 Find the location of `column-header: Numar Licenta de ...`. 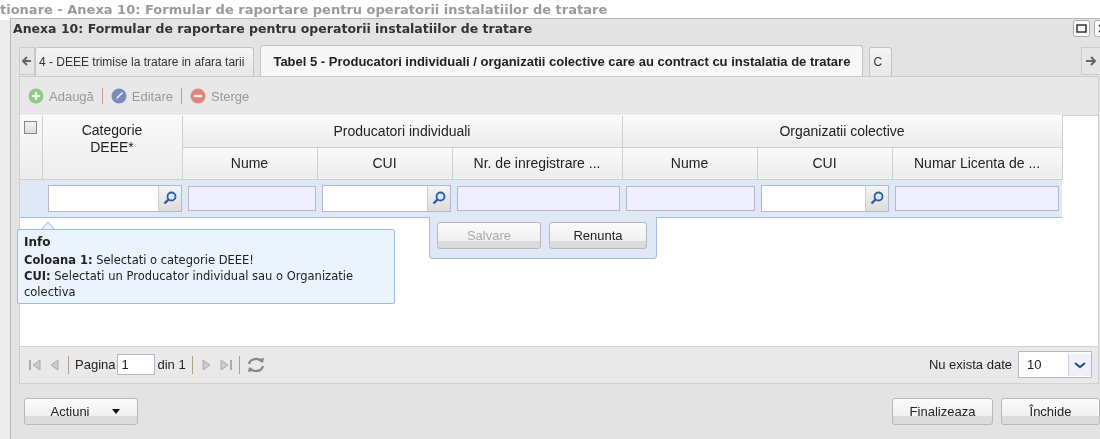

column-header: Numar Licenta de ... is located at coordinates (977, 163).